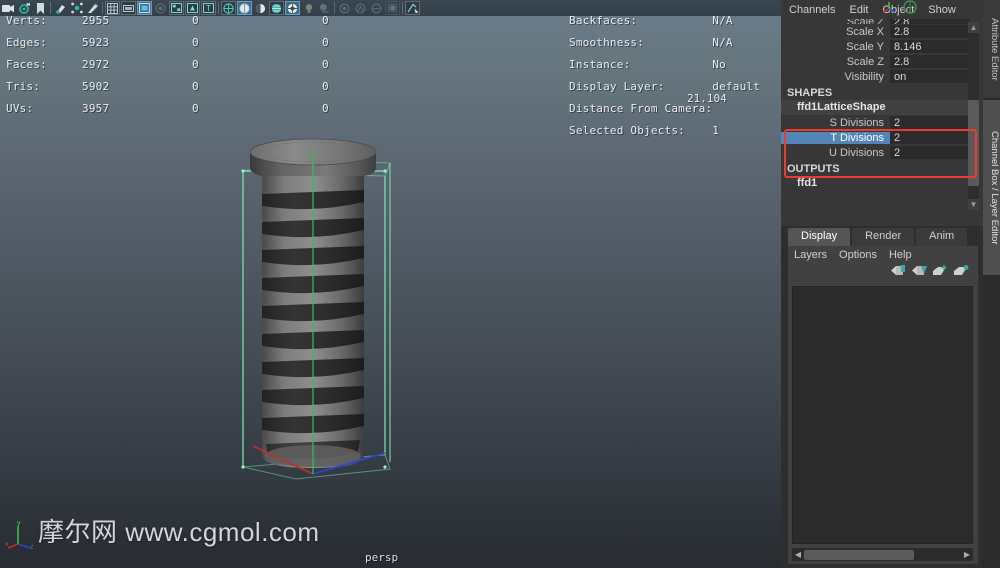 The width and height of the screenshot is (1000, 568). What do you see at coordinates (19, 535) in the screenshot?
I see `axis-orientation-gizmo: y x z` at bounding box center [19, 535].